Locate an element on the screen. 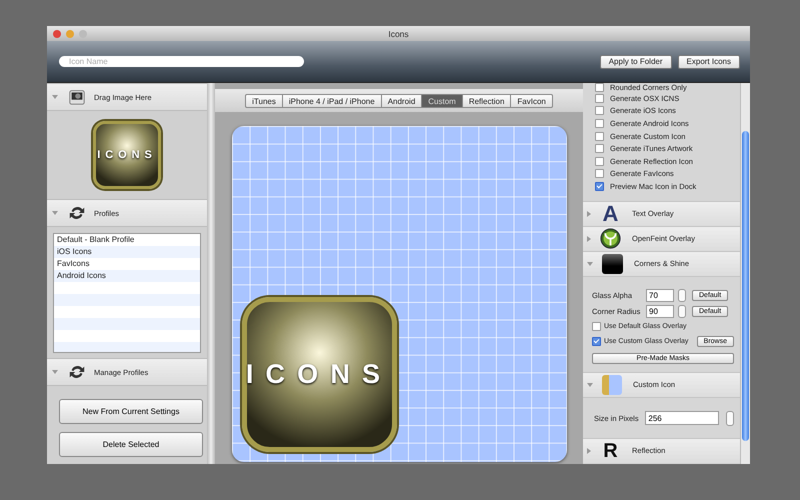  scrollbar is located at coordinates (745, 273).